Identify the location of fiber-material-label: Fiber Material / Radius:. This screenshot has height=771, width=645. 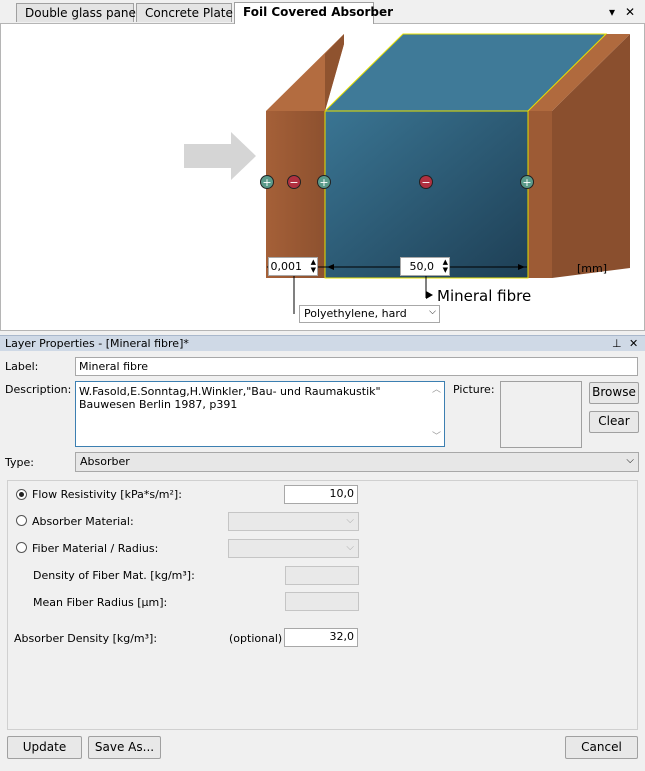
(95, 548).